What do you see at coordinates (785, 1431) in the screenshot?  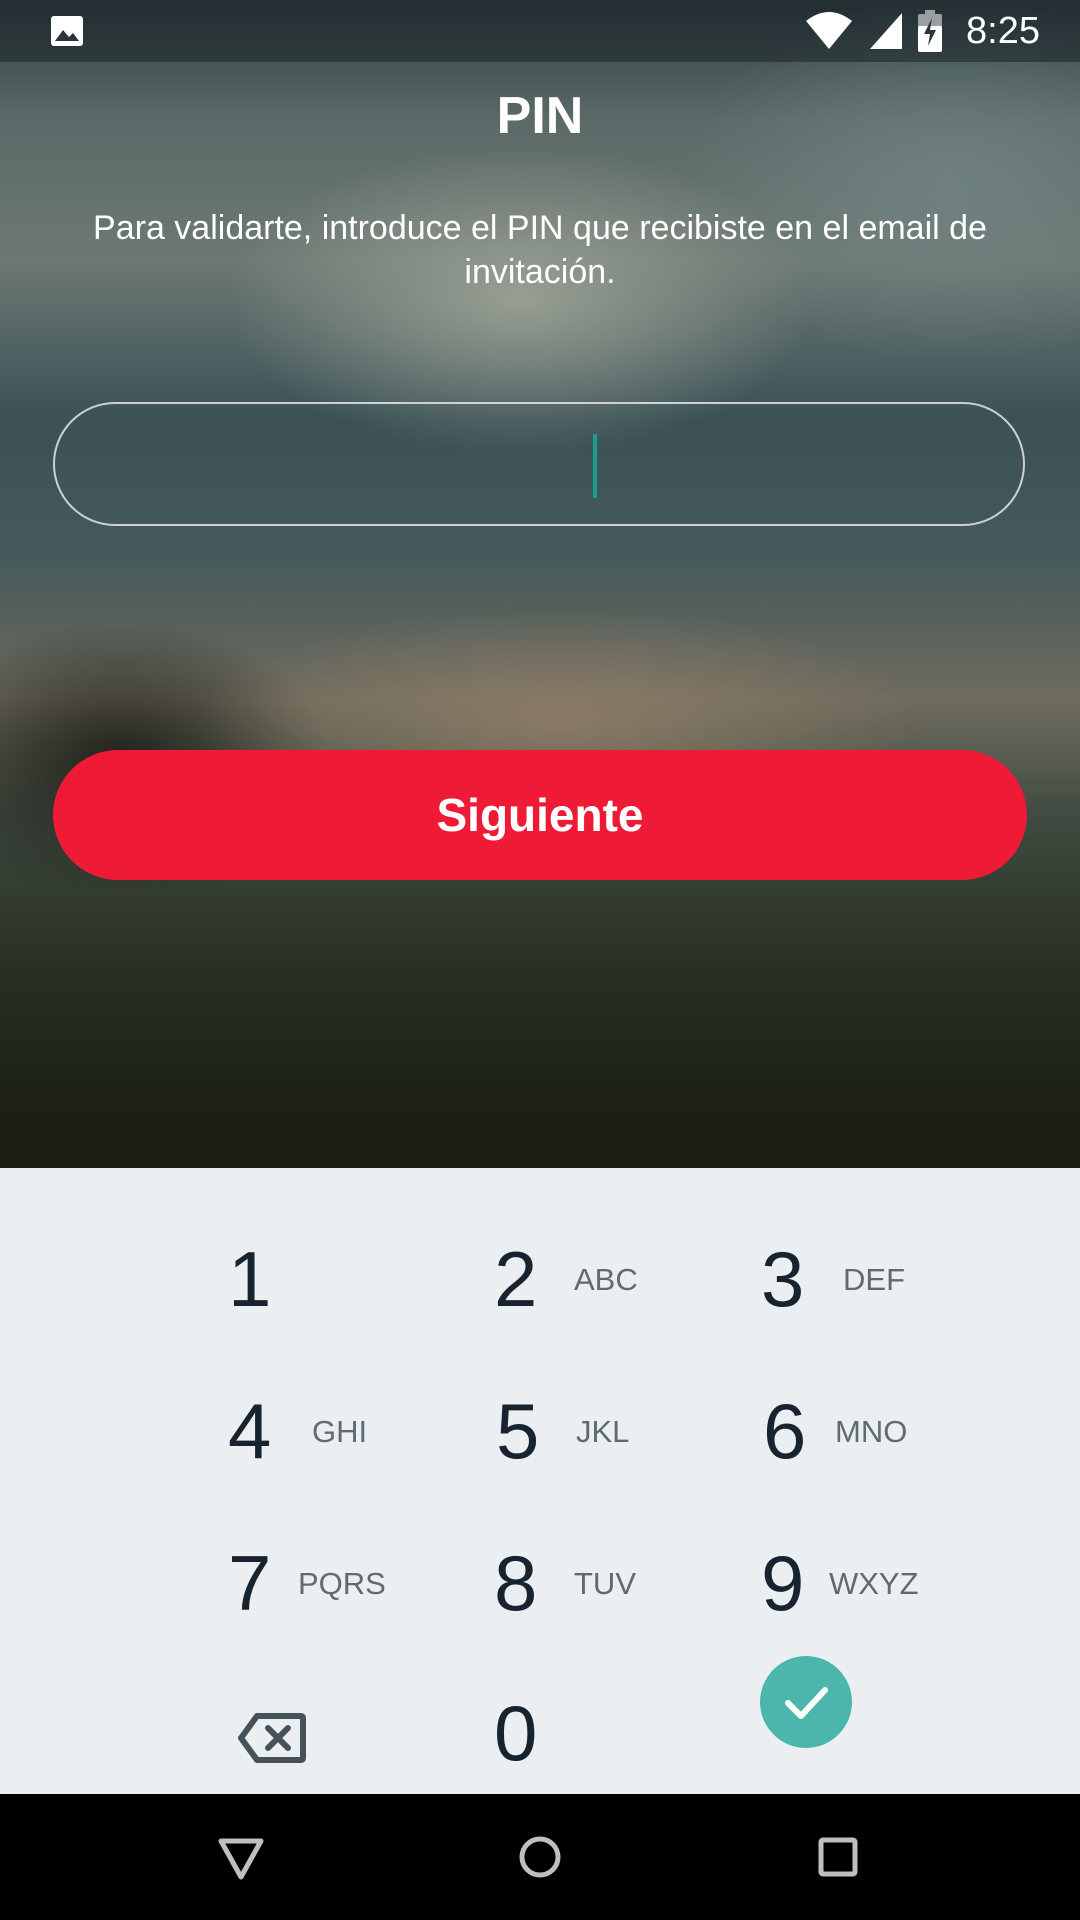 I see `key-digit: 6` at bounding box center [785, 1431].